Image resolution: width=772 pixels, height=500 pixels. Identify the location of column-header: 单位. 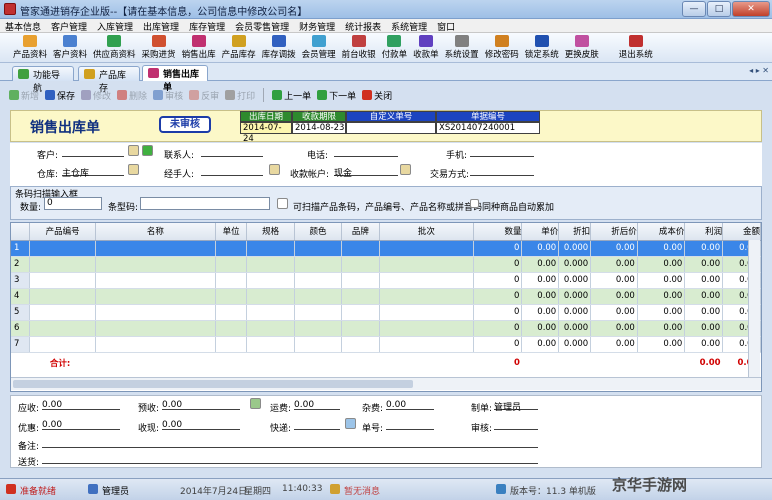
(231, 232).